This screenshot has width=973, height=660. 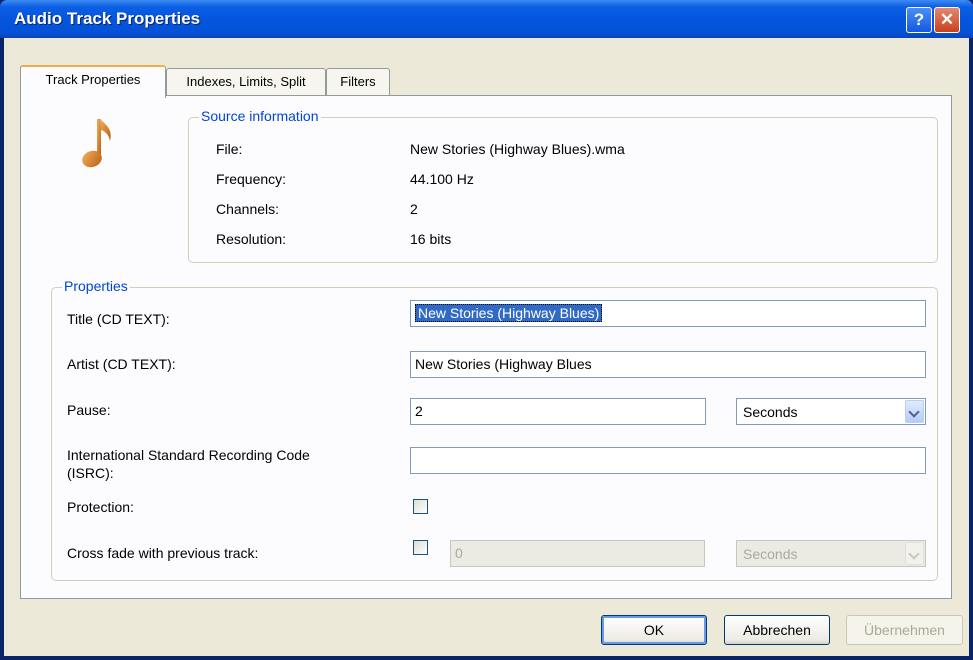 What do you see at coordinates (100, 507) in the screenshot?
I see `protection-label: Protection:` at bounding box center [100, 507].